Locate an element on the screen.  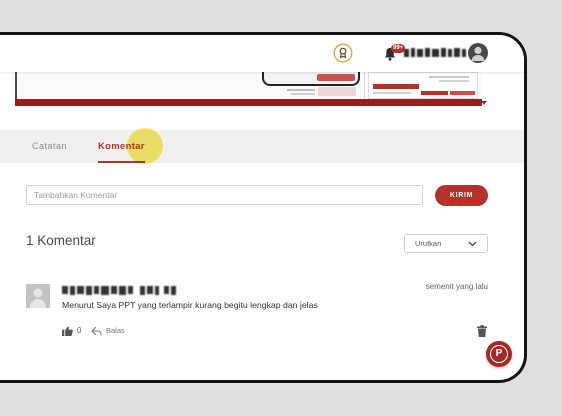
preview-left-edge is located at coordinates (16, 85).